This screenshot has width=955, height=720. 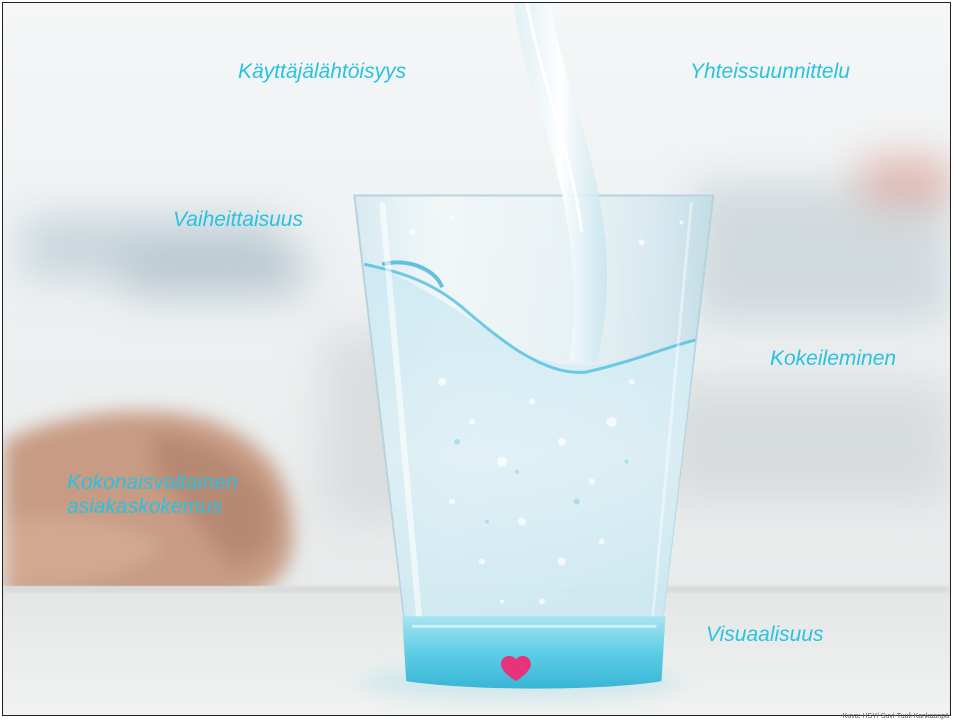 I want to click on photo-credit: Kuva: HSY/ Suvi-Tuuli Kankaanpä, so click(x=895, y=716).